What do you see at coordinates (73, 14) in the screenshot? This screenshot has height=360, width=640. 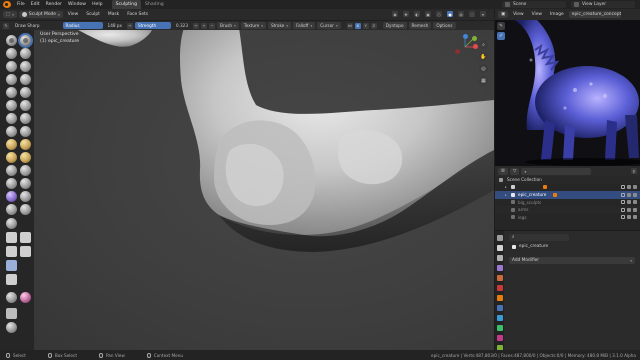 I see `menu-view: View` at bounding box center [73, 14].